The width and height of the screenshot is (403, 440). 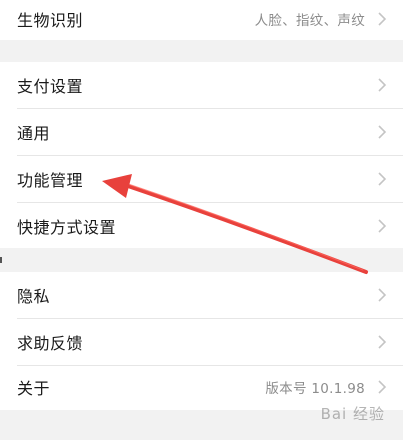 What do you see at coordinates (201, 85) in the screenshot?
I see `row-payment-settings: 支付设置` at bounding box center [201, 85].